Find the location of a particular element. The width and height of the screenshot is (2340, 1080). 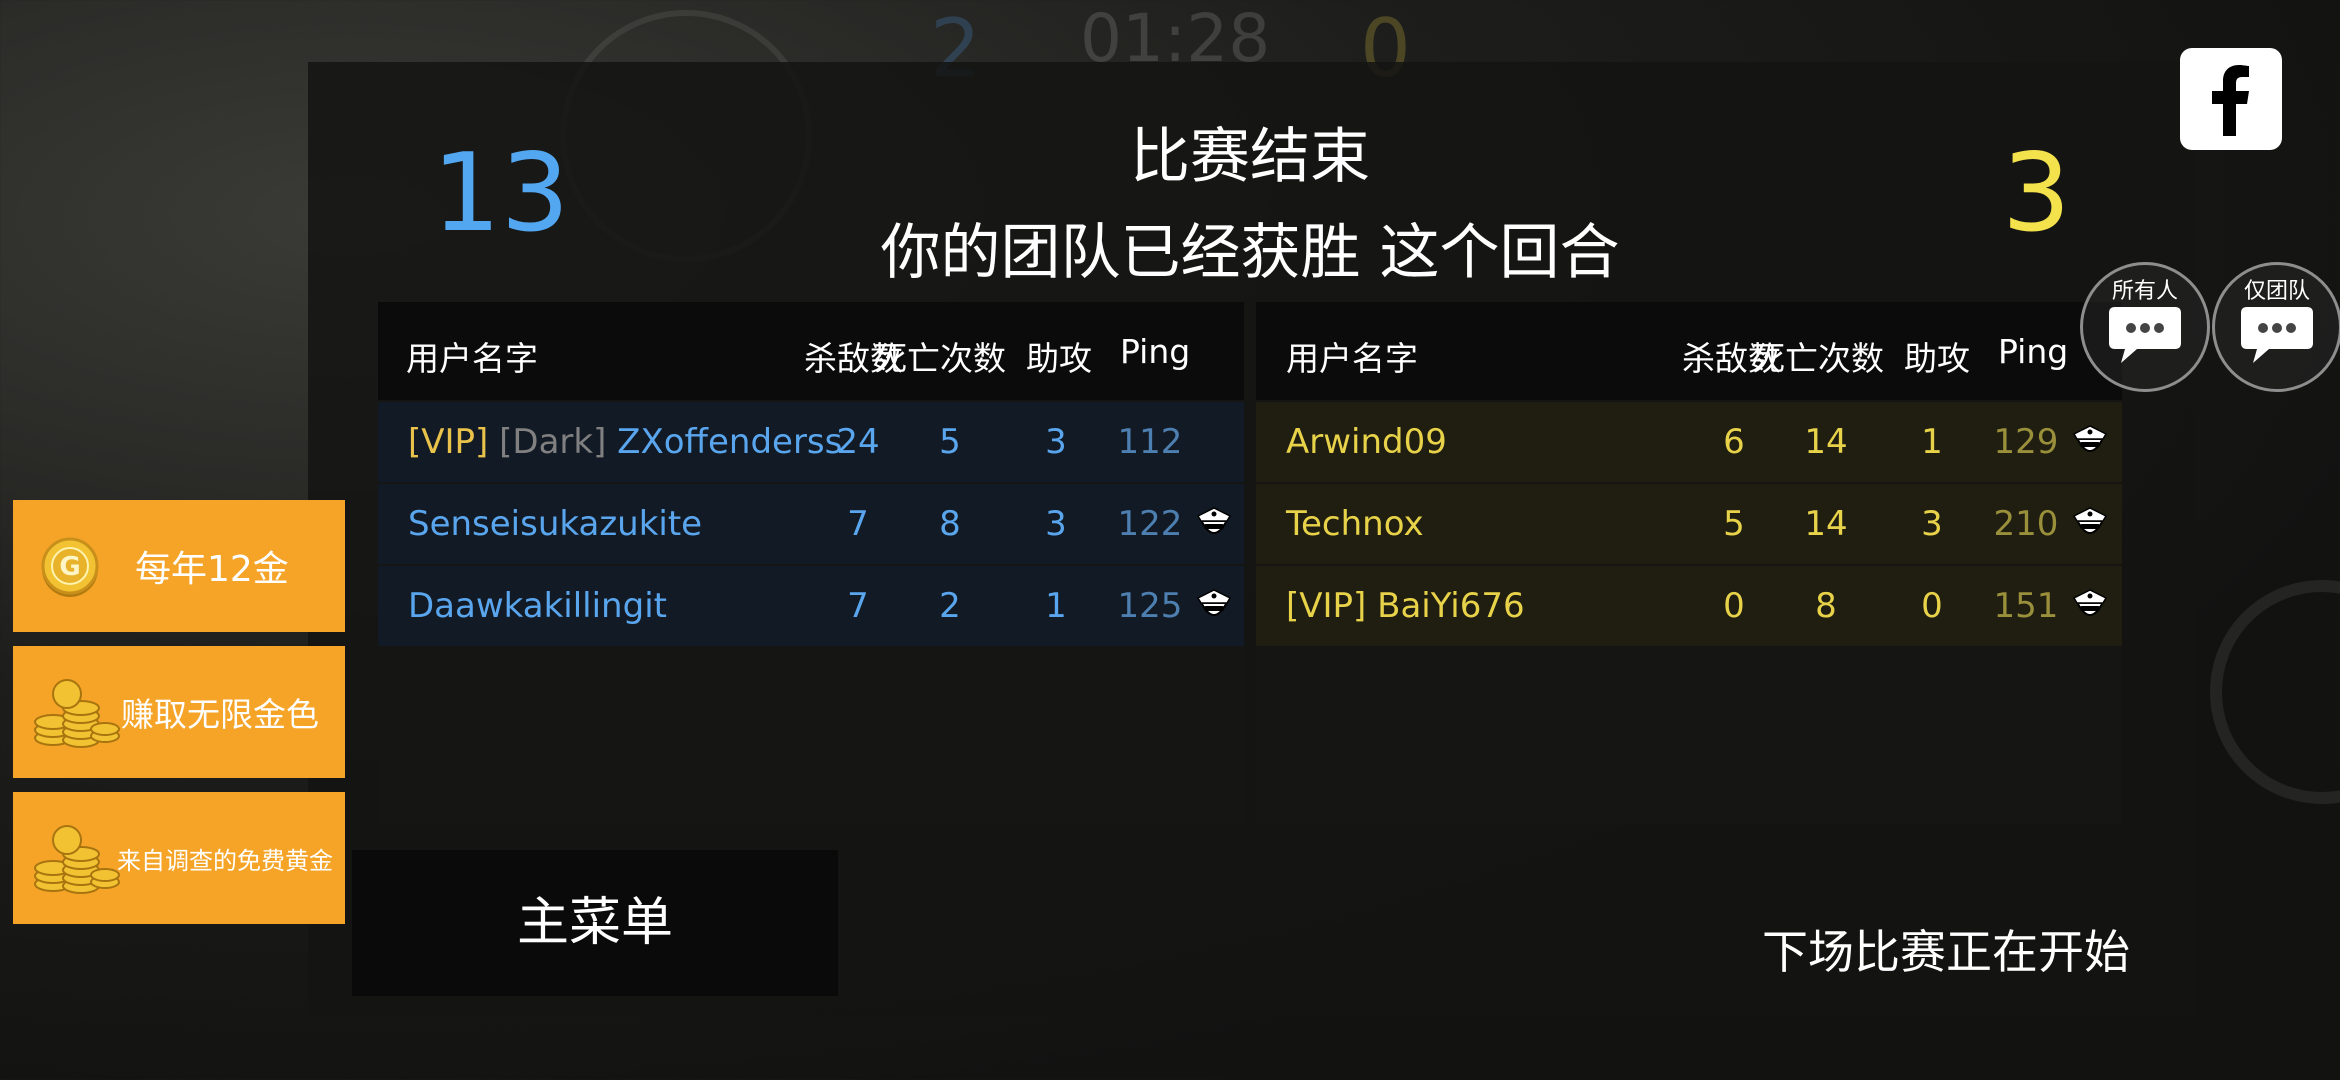

player-name: Senseisukazukite is located at coordinates (555, 524).